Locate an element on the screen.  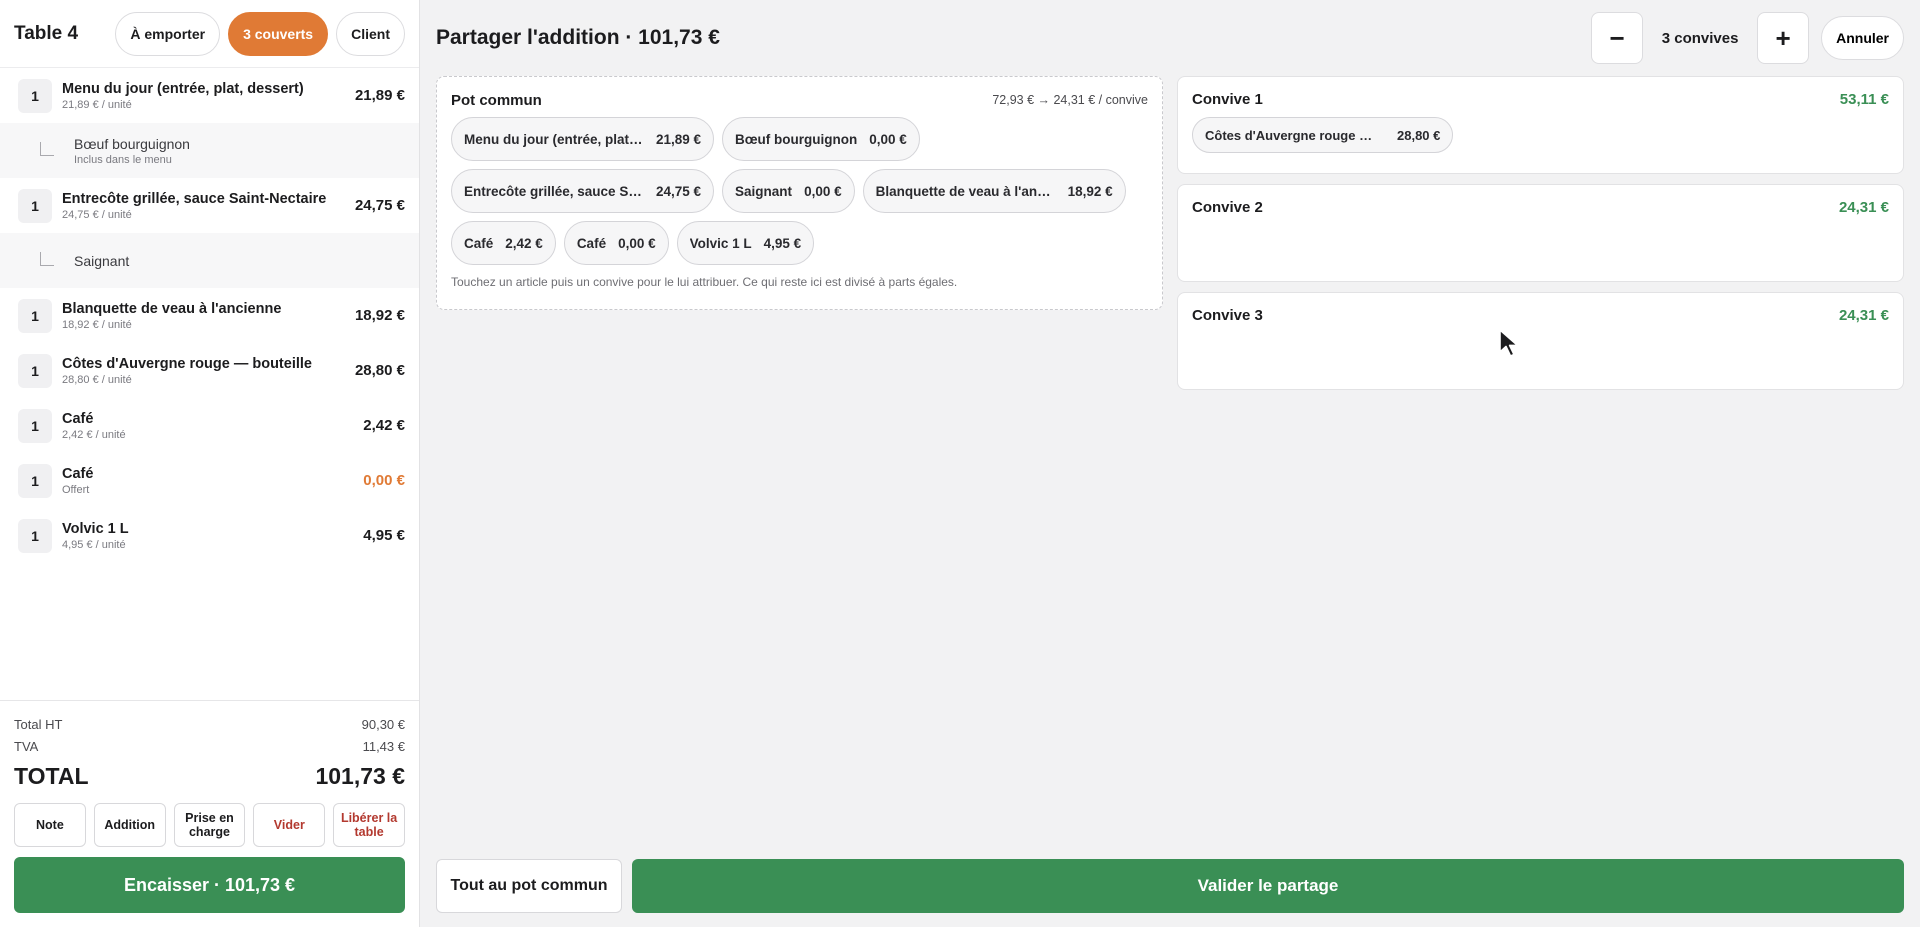
line-price: 18,92 € is located at coordinates (379, 315).